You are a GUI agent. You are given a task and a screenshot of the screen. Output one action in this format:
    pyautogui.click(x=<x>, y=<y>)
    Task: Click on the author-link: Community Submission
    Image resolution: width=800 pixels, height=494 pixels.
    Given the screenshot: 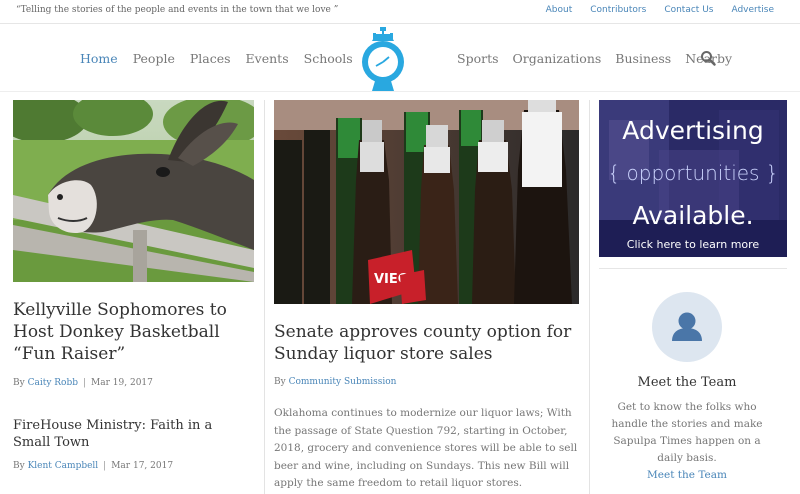 What is the action you would take?
    pyautogui.click(x=343, y=382)
    